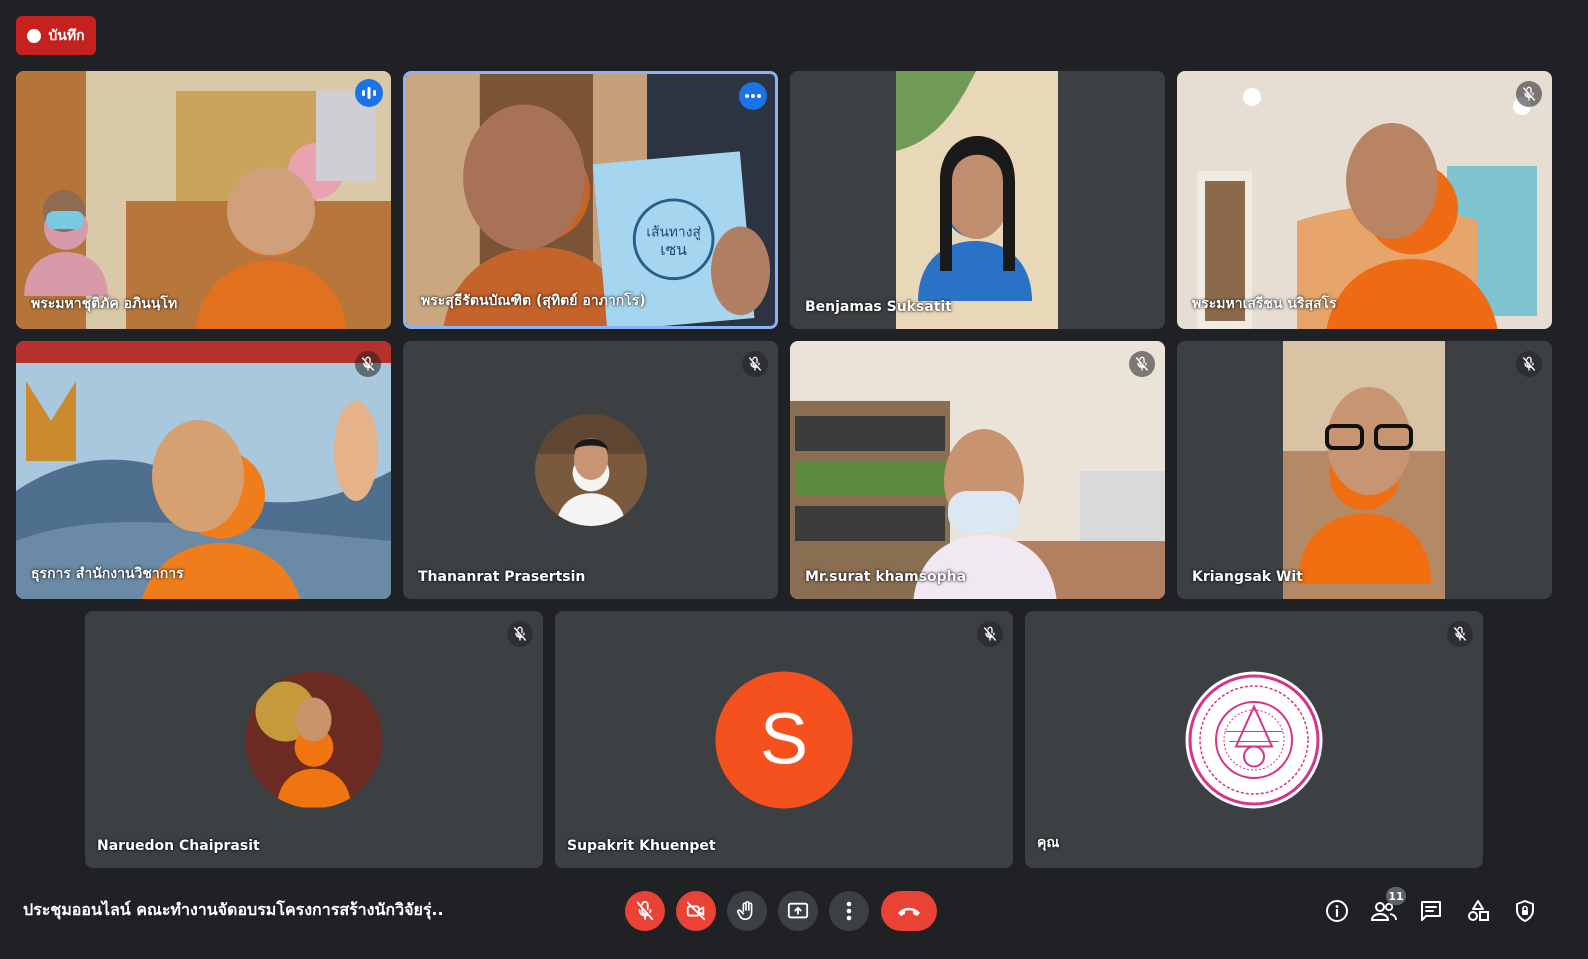 This screenshot has width=1588, height=959. What do you see at coordinates (1264, 304) in the screenshot?
I see `participant-name: พระมหาเสรีชน นริสฺสโร` at bounding box center [1264, 304].